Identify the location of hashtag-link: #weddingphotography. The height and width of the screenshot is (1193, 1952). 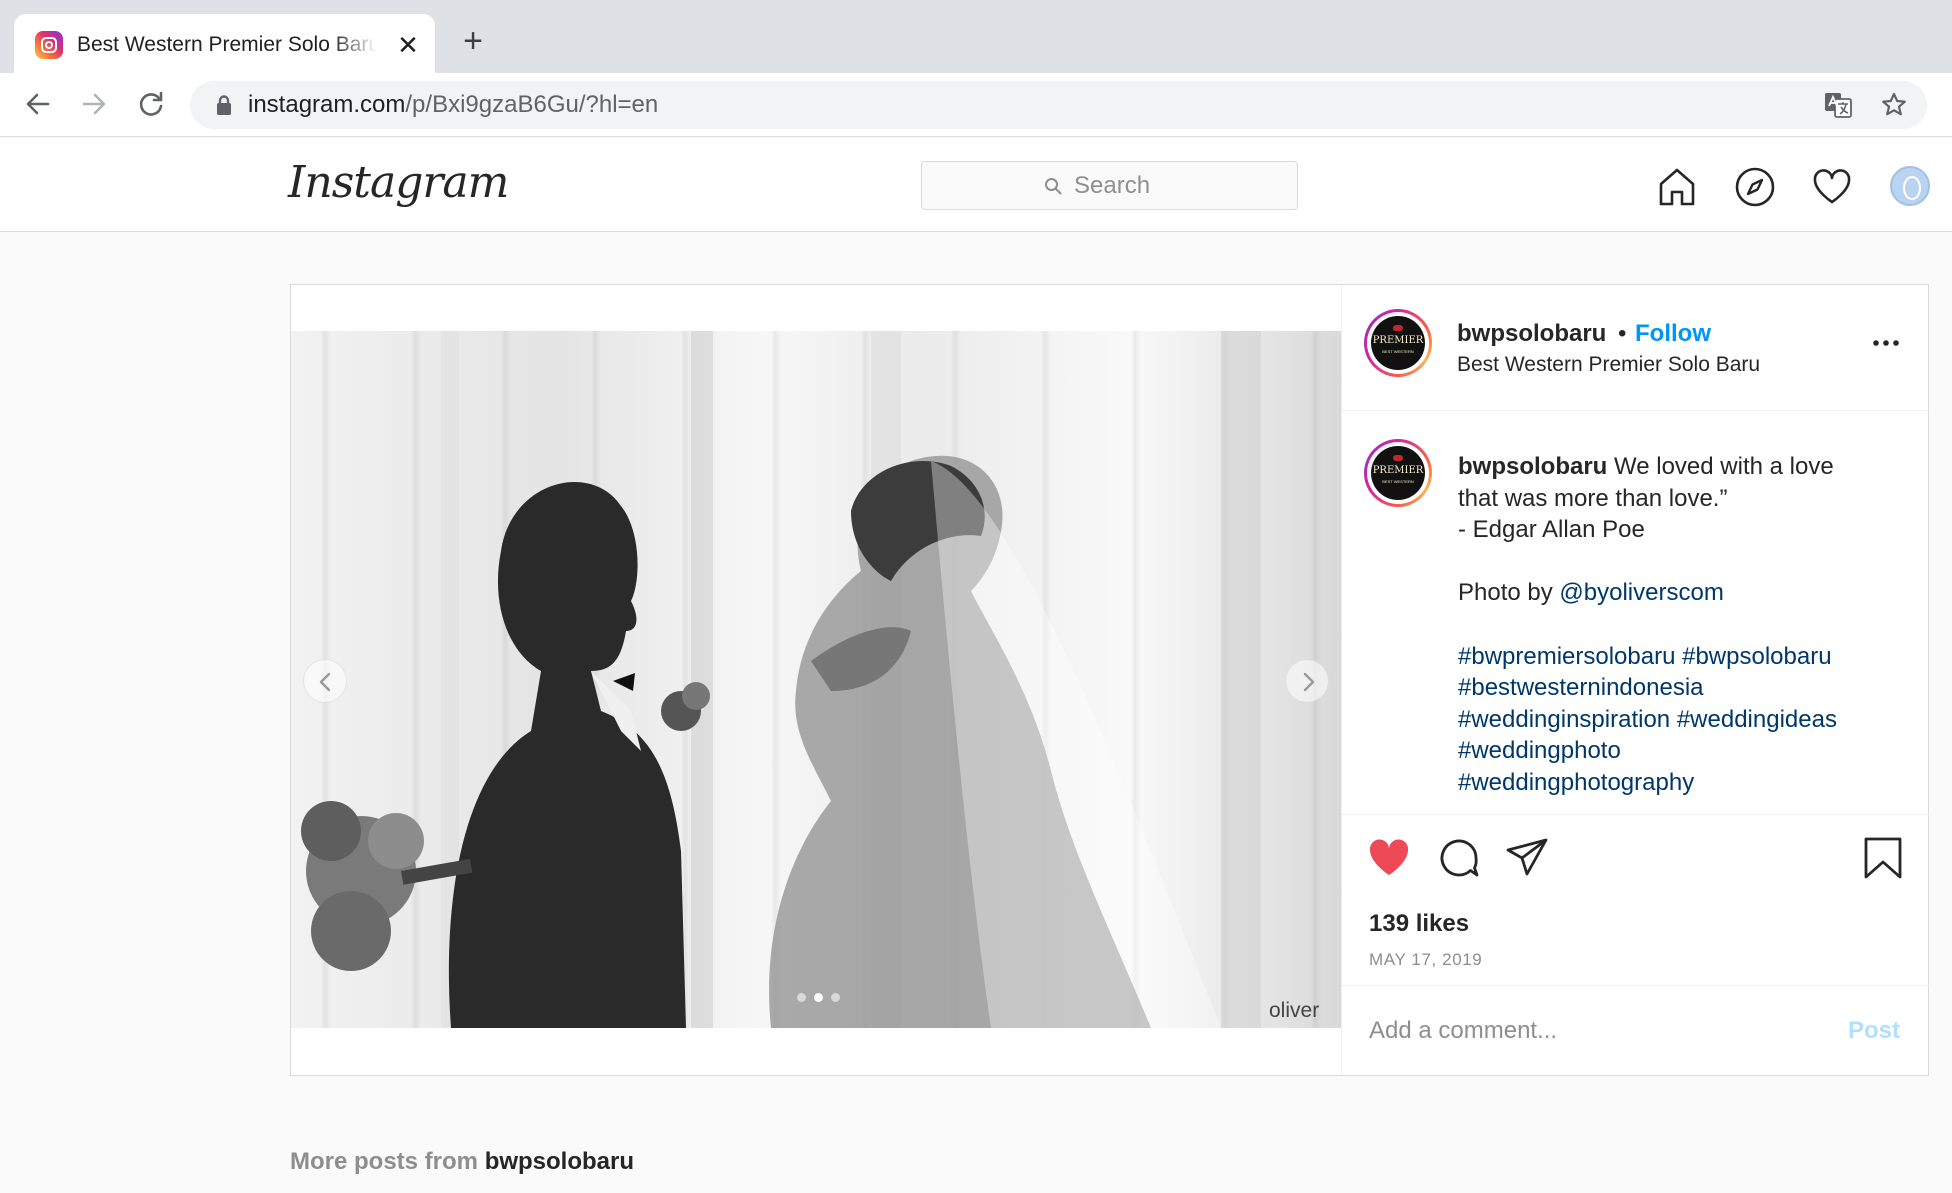
(1683, 783).